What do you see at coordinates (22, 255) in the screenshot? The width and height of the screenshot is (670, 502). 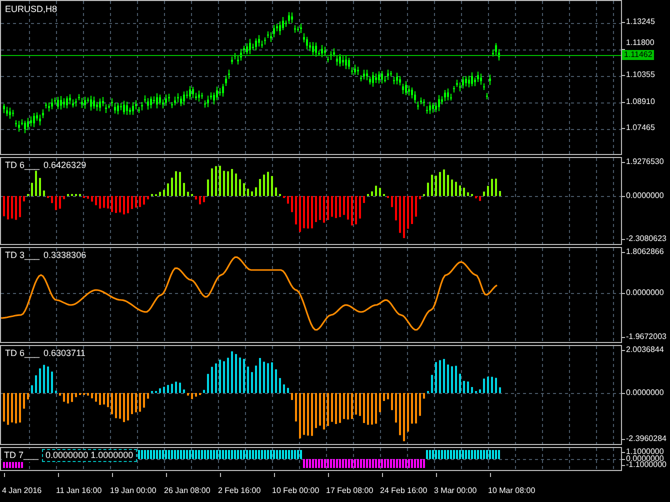 I see `indicator-name: TD 3___` at bounding box center [22, 255].